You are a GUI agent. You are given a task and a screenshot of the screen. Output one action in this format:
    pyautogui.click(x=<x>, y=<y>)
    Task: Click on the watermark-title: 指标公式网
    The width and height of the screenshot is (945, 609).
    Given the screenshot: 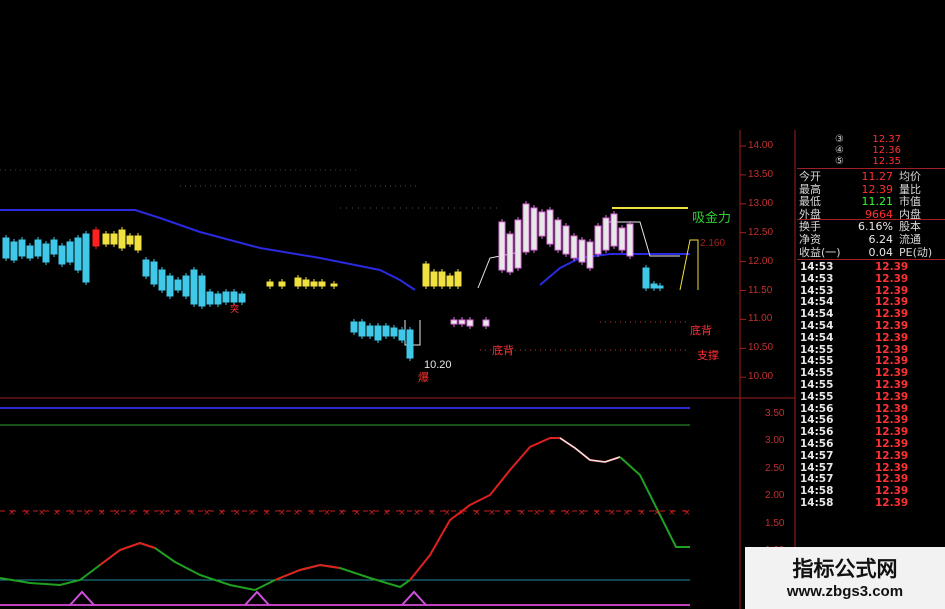 What is the action you would take?
    pyautogui.click(x=845, y=569)
    